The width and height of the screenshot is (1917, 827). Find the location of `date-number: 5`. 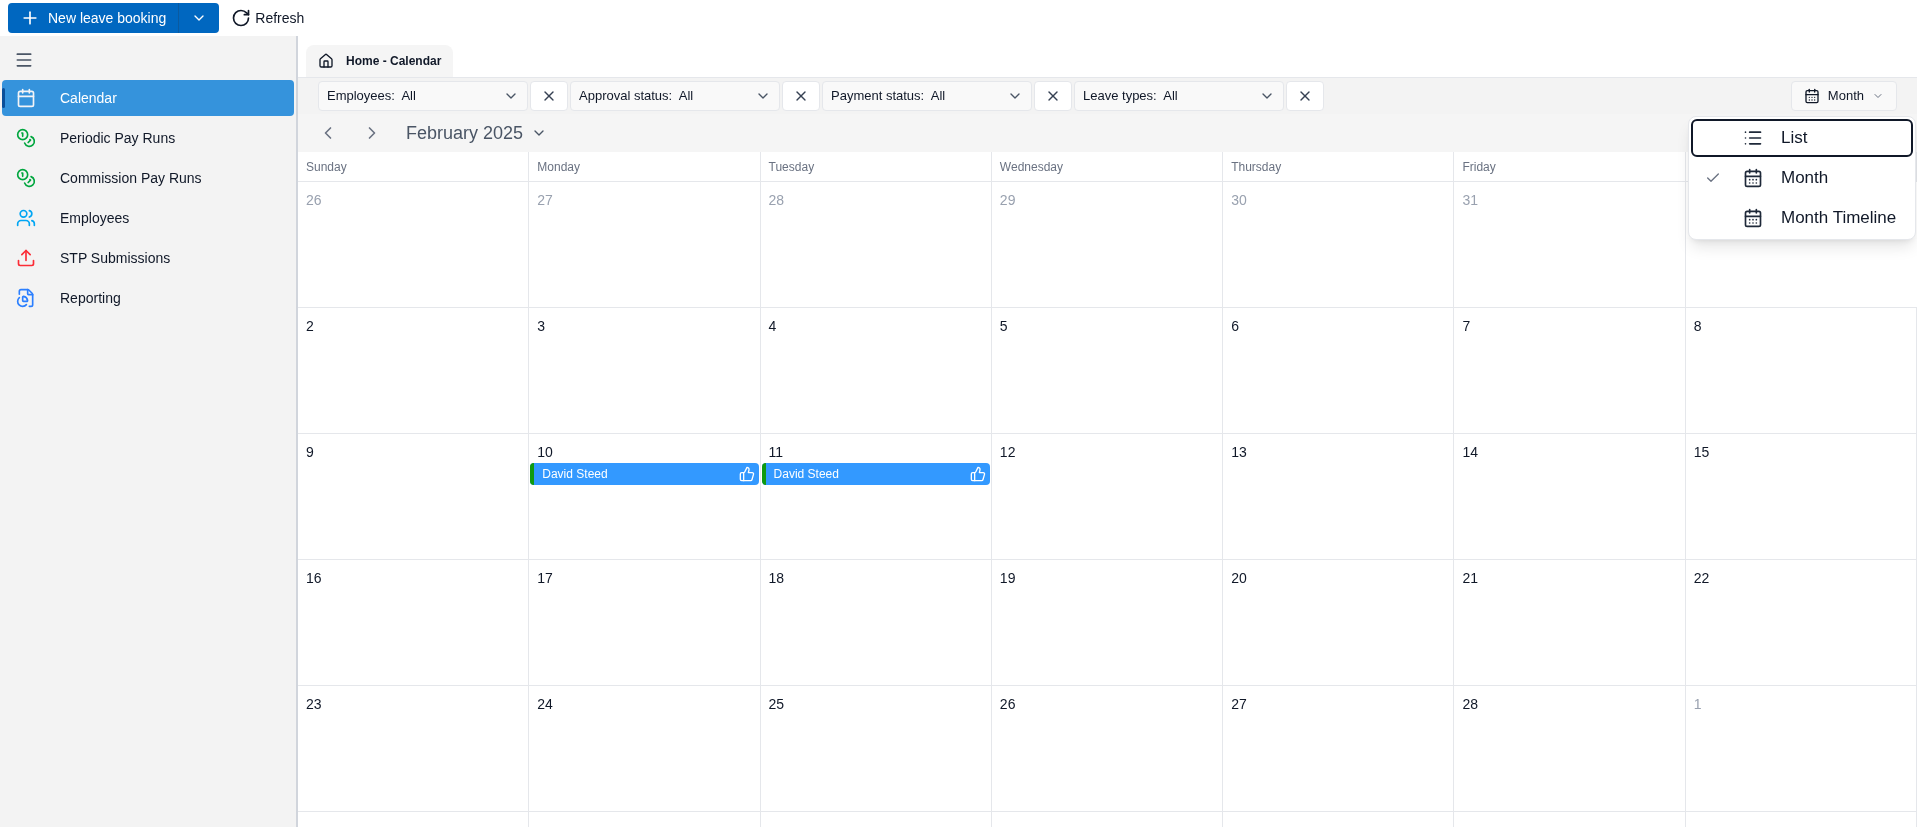

date-number: 5 is located at coordinates (1003, 326).